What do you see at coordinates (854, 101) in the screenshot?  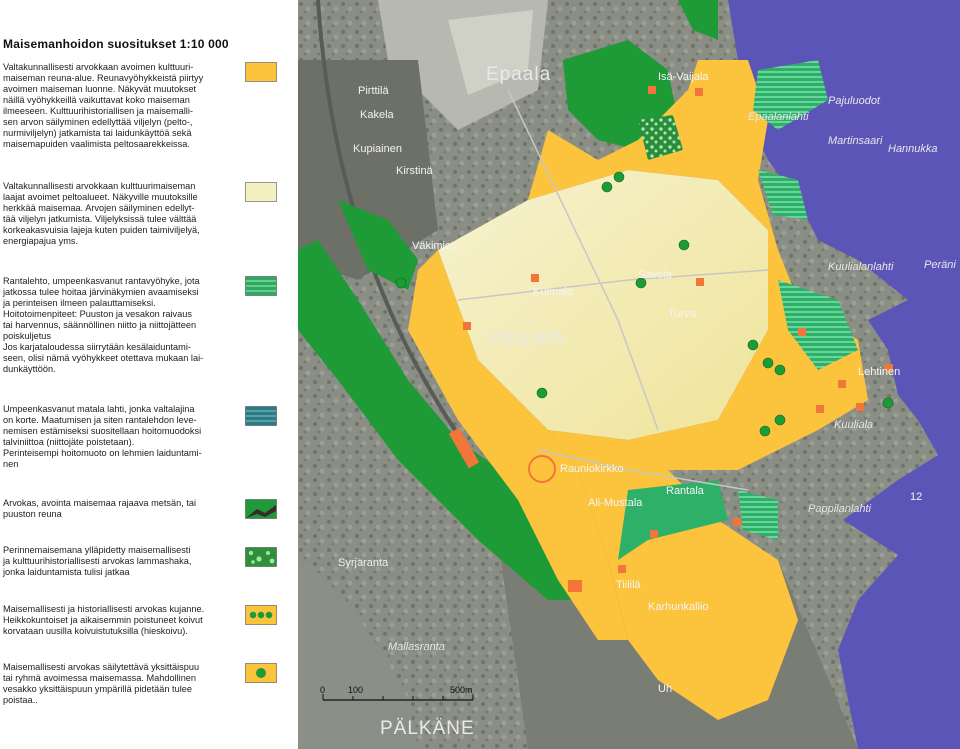 I see `place-label: Pajuluodot` at bounding box center [854, 101].